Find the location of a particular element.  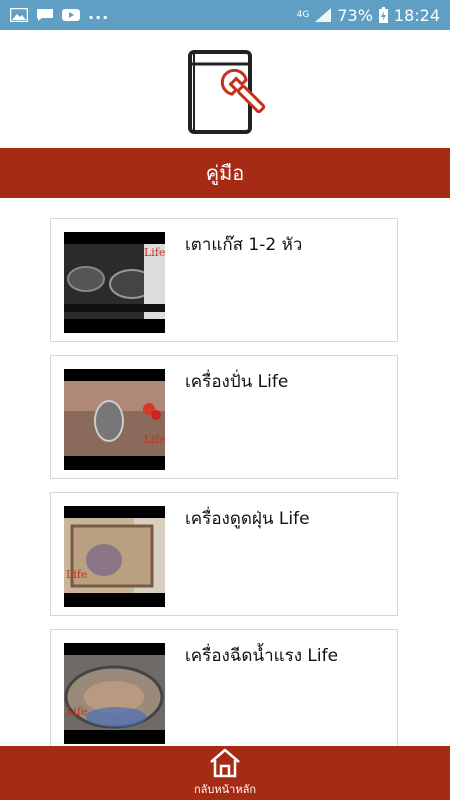

message-icon is located at coordinates (45, 15).